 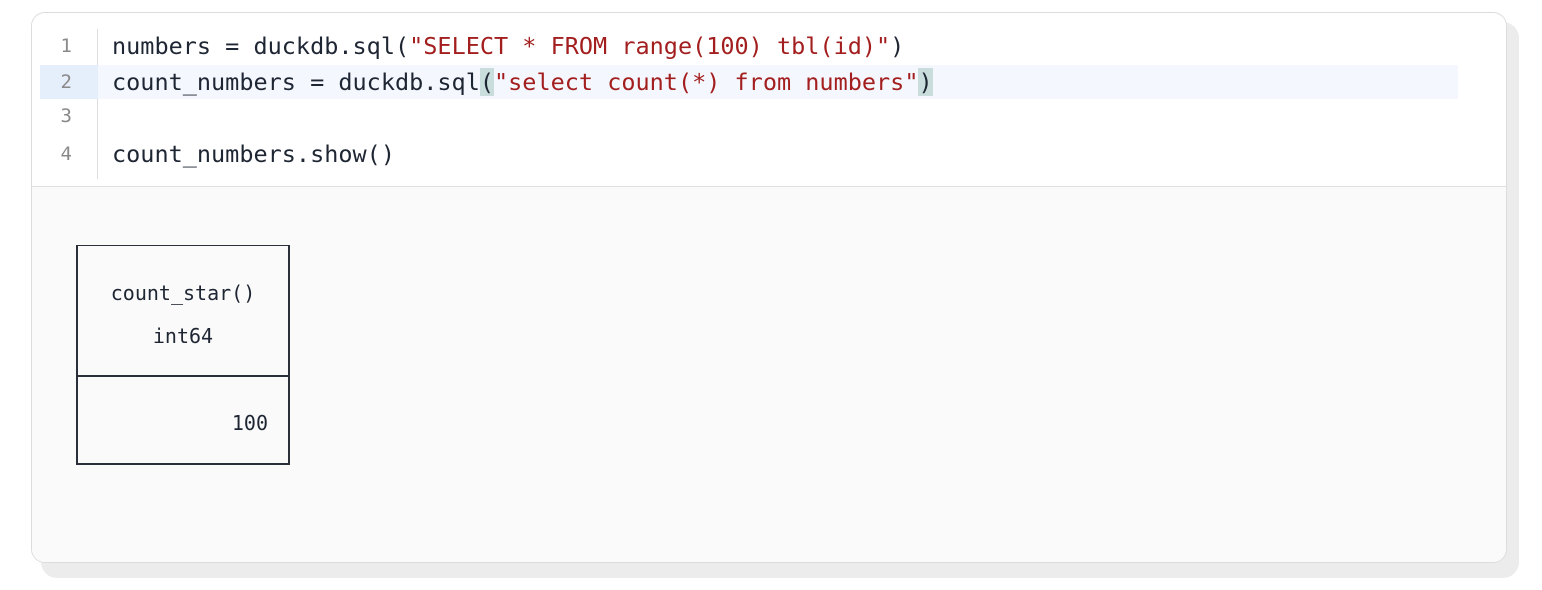 I want to click on code-line-4: 4 count_numbers.show(), so click(x=749, y=154).